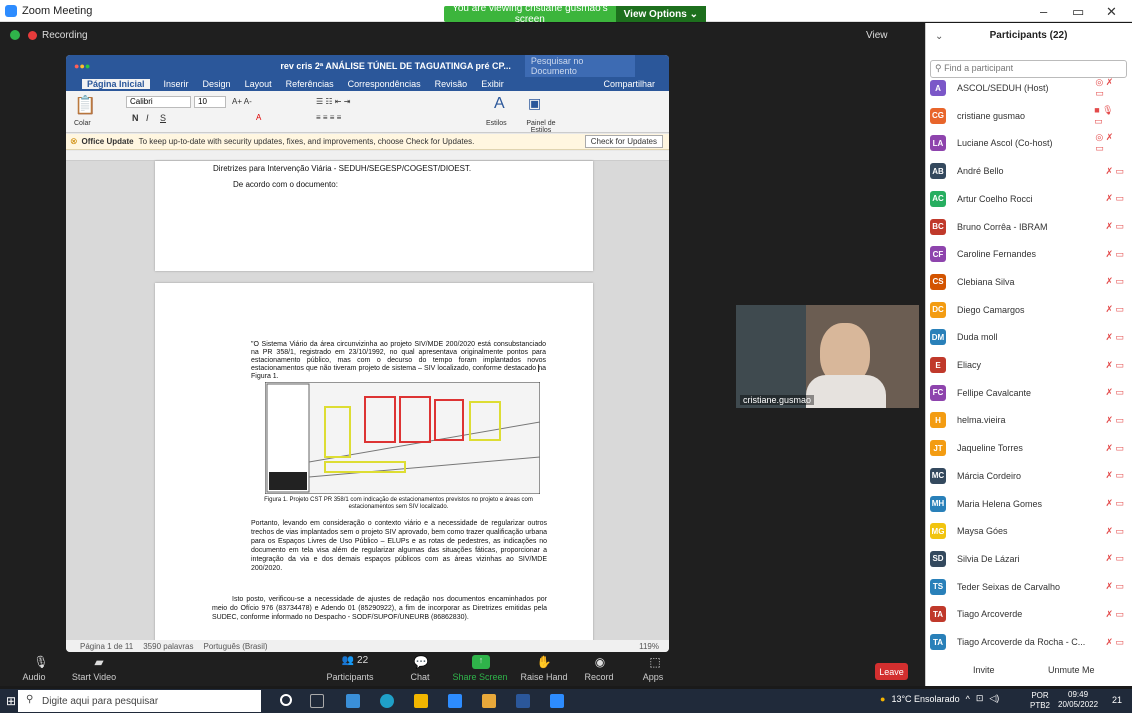 Image resolution: width=1132 pixels, height=713 pixels. What do you see at coordinates (1030, 254) in the screenshot?
I see `participant-row: CF Caroline Fernandes ✗ ▭` at bounding box center [1030, 254].